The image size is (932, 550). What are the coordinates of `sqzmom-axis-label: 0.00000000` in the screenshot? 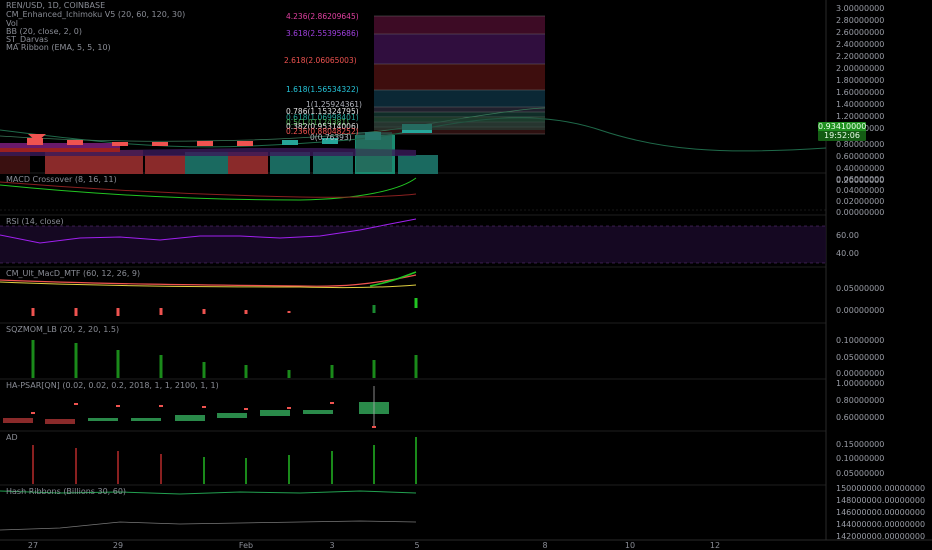 It's located at (860, 373).